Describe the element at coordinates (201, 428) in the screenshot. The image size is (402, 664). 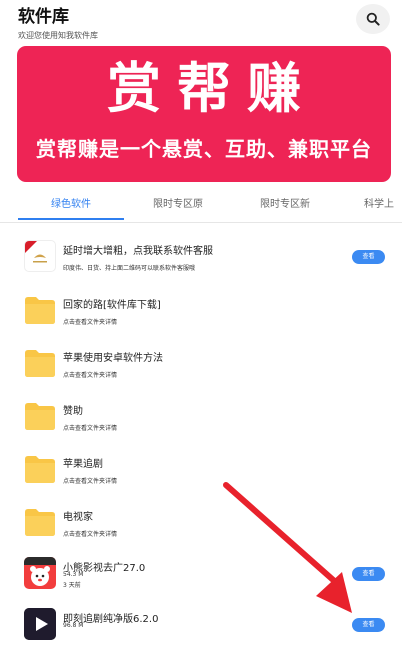
I see `list-item: 赞助 点击查看文件夹详情` at that location.